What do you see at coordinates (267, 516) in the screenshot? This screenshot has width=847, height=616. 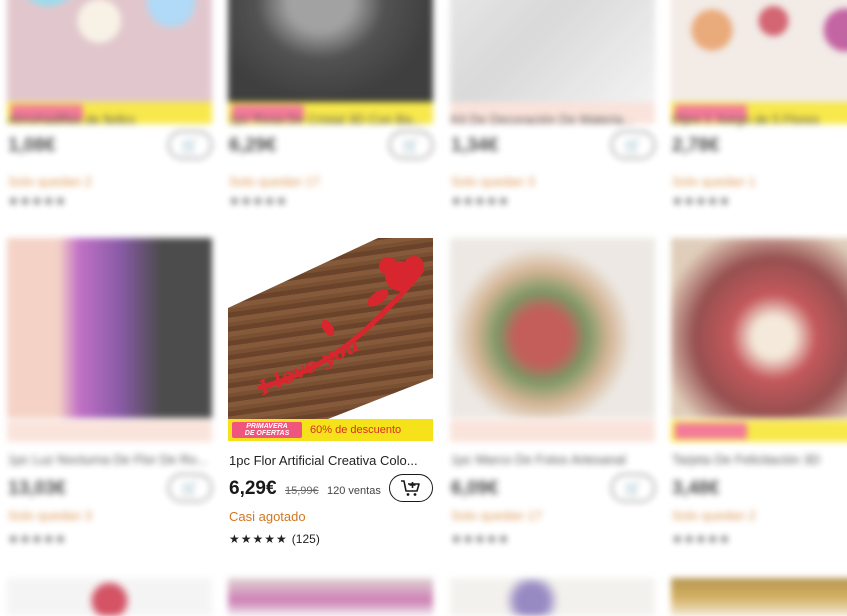 I see `stock-status: Casi agotado` at bounding box center [267, 516].